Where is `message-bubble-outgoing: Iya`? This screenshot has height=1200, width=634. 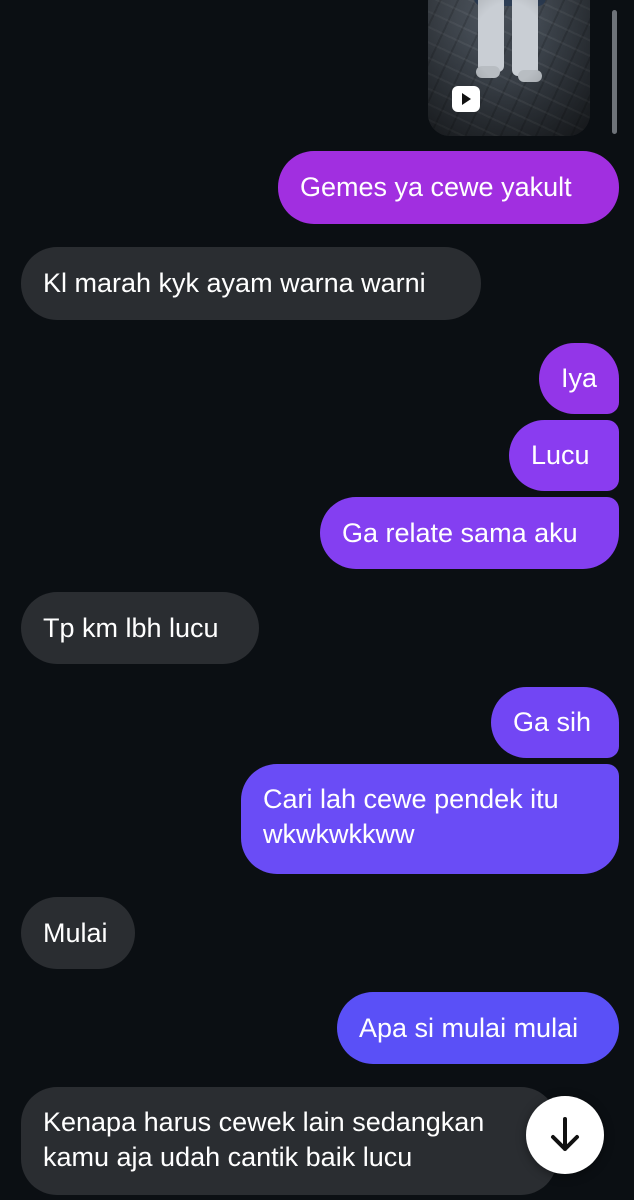 message-bubble-outgoing: Iya is located at coordinates (579, 378).